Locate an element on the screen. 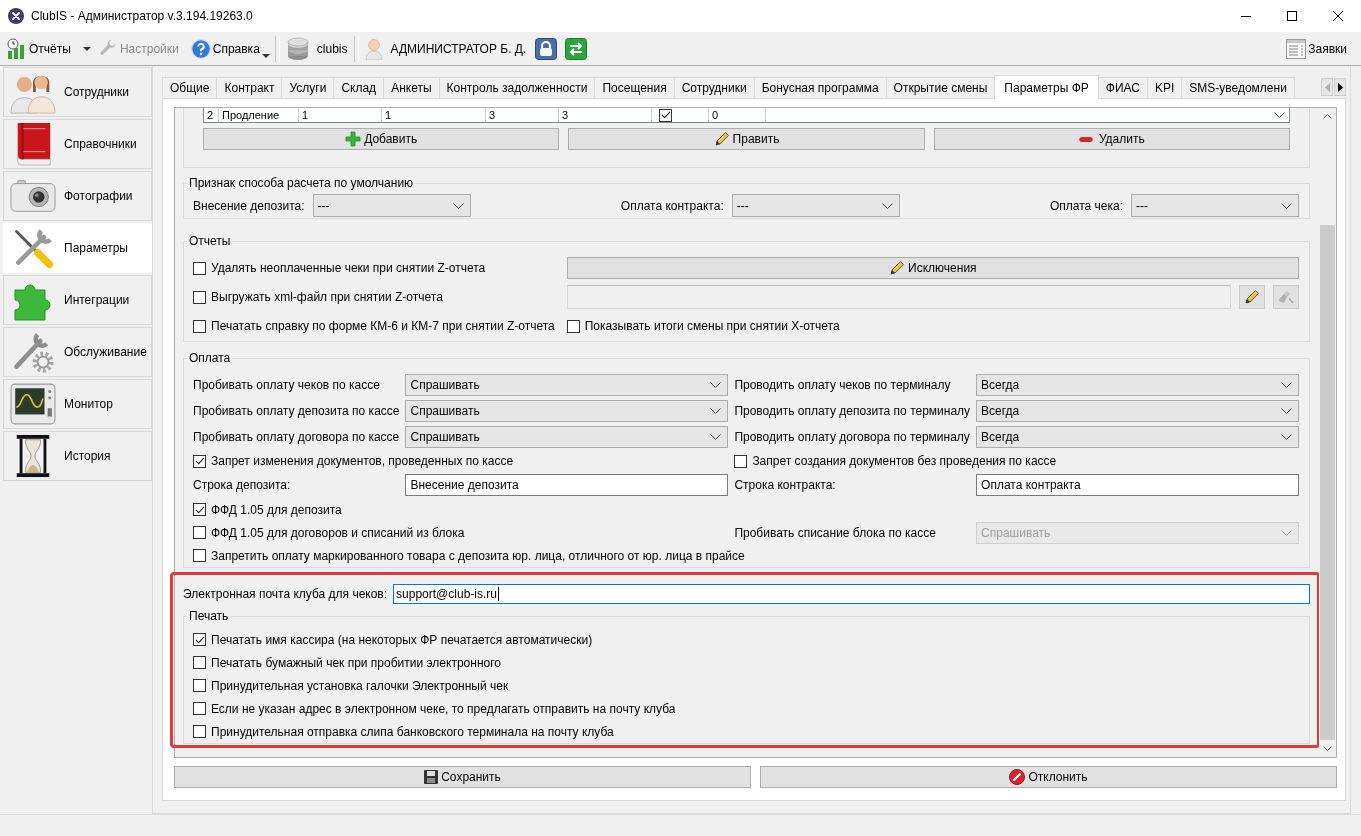 The width and height of the screenshot is (1361, 836). checkbox-label: Запрет изменения документов, проведенных по кассе is located at coordinates (362, 461).